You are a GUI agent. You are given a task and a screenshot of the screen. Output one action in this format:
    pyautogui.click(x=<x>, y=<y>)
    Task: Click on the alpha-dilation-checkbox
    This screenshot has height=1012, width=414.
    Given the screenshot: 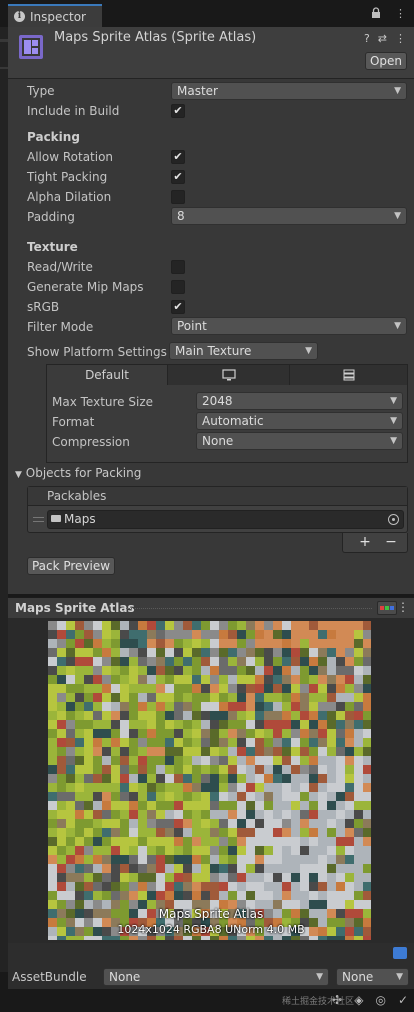 What is the action you would take?
    pyautogui.click(x=178, y=197)
    